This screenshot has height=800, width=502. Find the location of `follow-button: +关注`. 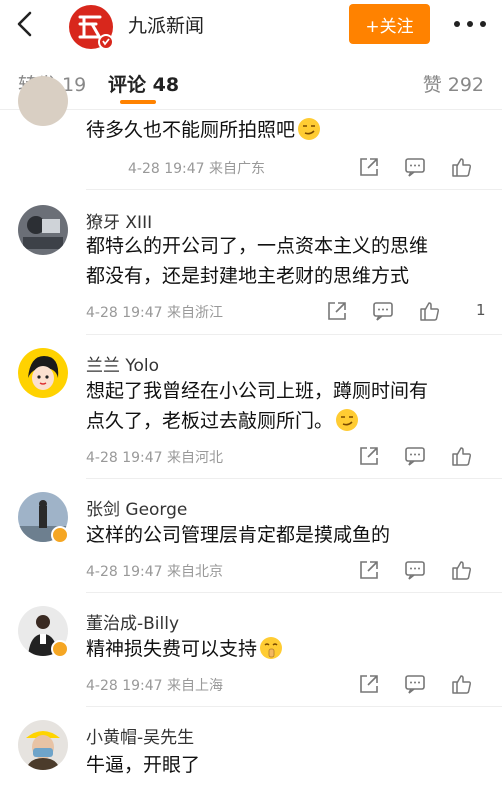

follow-button: +关注 is located at coordinates (389, 24).